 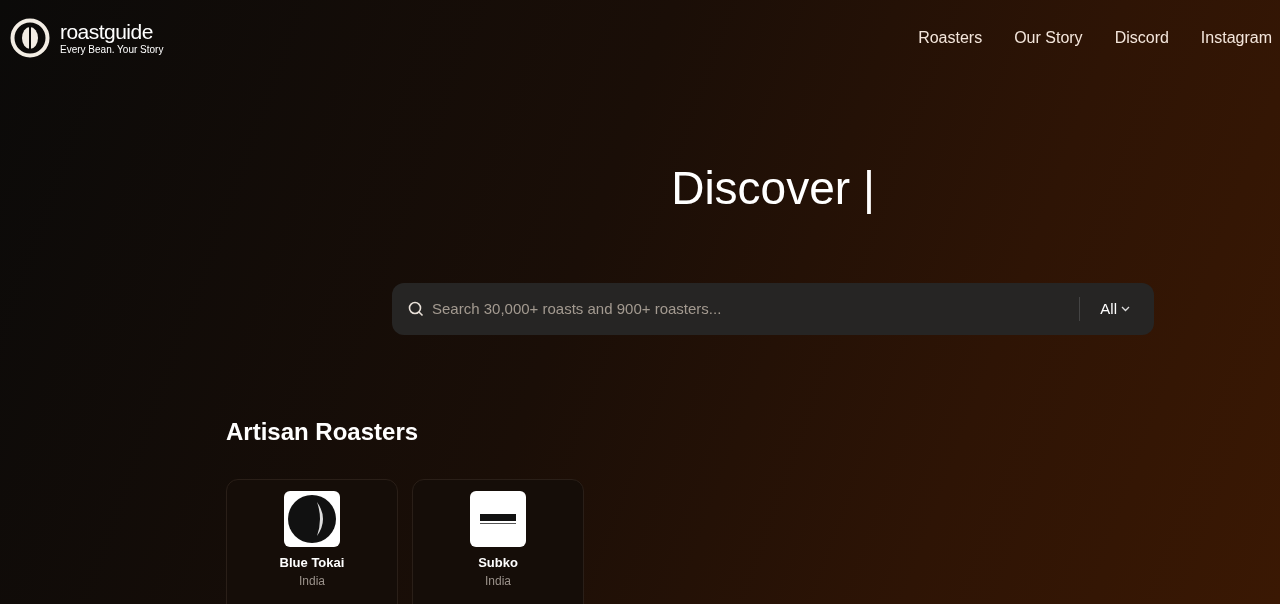 What do you see at coordinates (112, 32) in the screenshot?
I see `brand-name: roastguide` at bounding box center [112, 32].